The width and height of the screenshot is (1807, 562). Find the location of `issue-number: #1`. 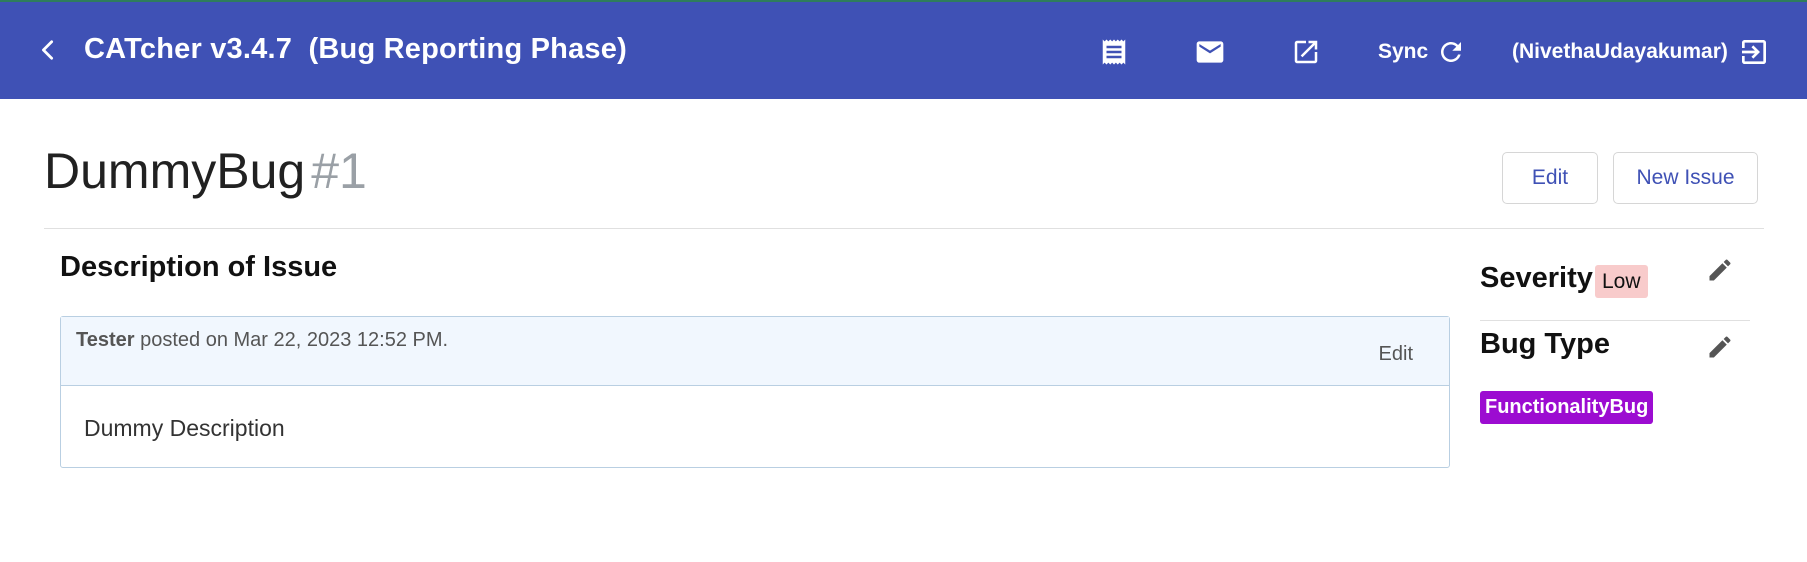

issue-number: #1 is located at coordinates (339, 171).